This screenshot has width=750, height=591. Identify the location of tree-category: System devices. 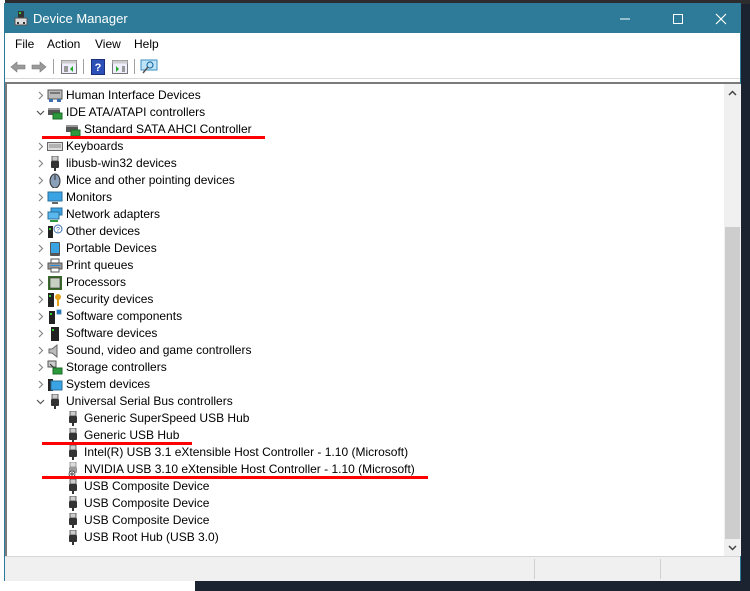
(357, 384).